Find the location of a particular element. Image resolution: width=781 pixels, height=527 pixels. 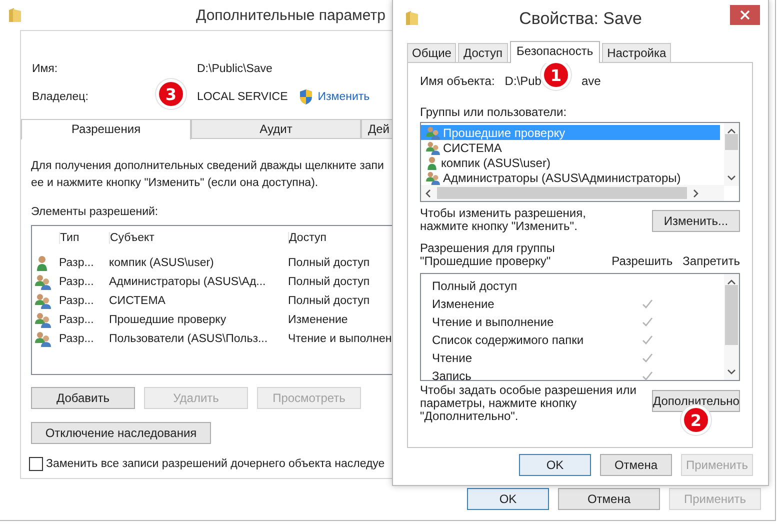

permission-name: Список содержимого папки is located at coordinates (508, 340).